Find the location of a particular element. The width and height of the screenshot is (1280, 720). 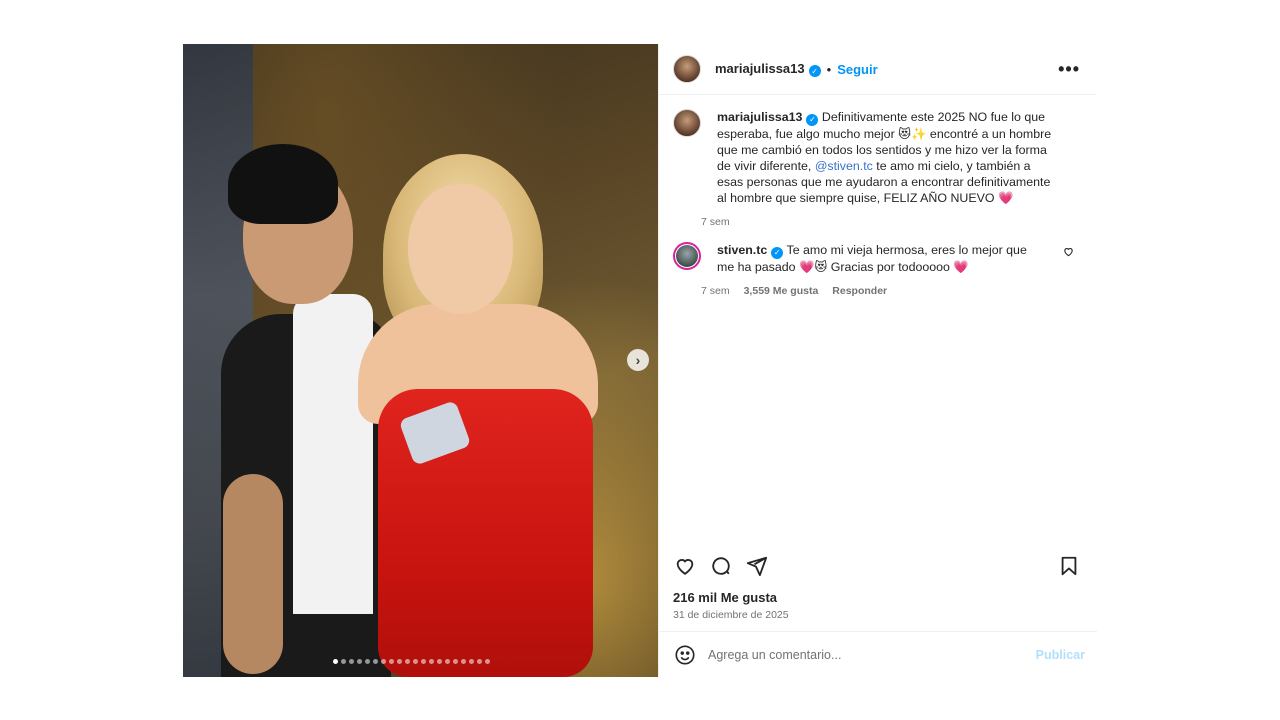

photo-woman-face is located at coordinates (460, 249).